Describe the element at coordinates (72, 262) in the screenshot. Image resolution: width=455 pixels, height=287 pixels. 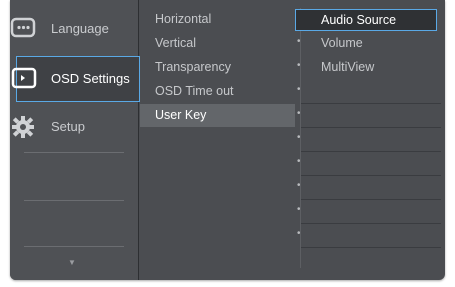
I see `scroll-down-icon: ▼` at that location.